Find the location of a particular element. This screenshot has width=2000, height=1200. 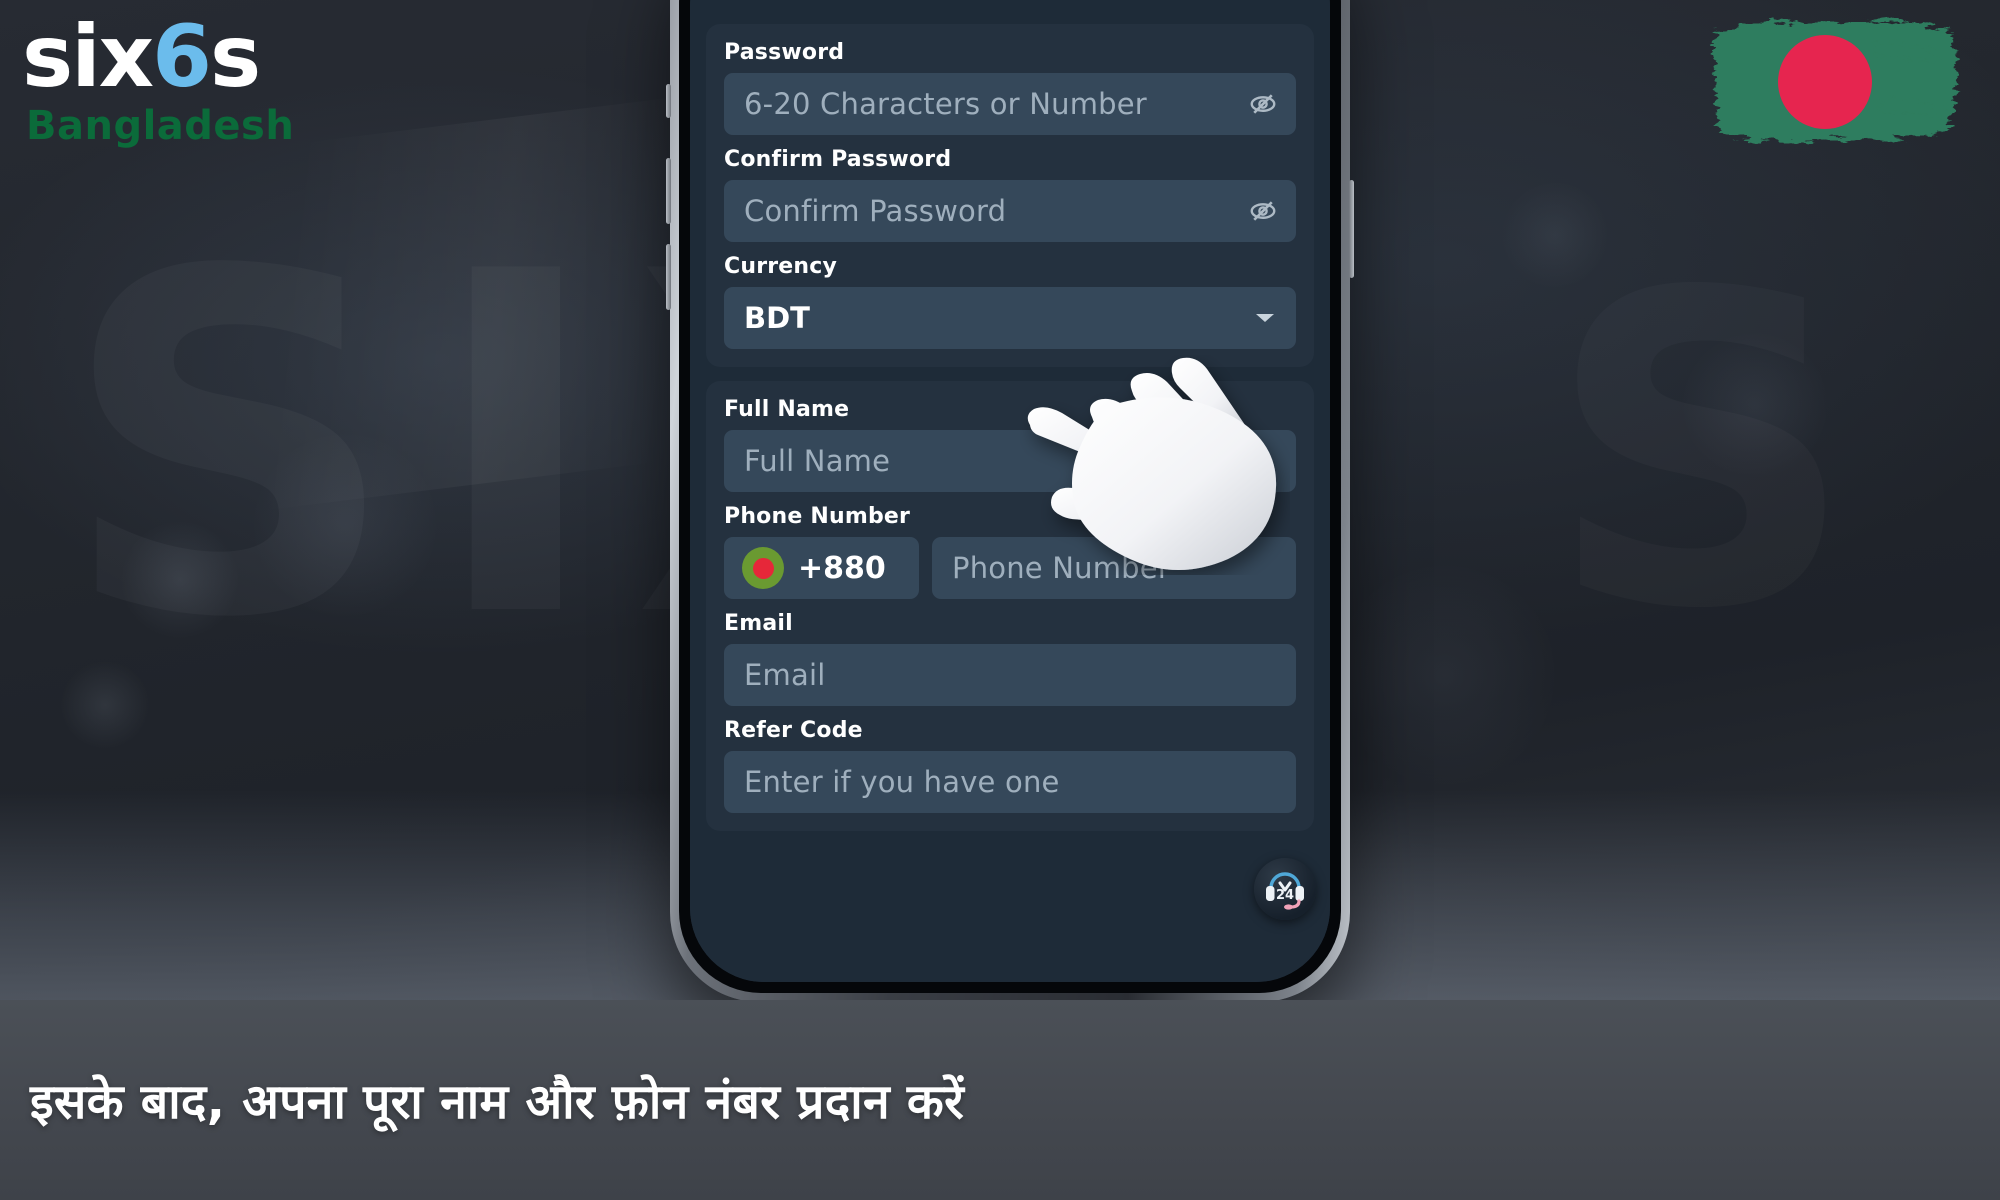

phone-volume-down-button is located at coordinates (668, 277).